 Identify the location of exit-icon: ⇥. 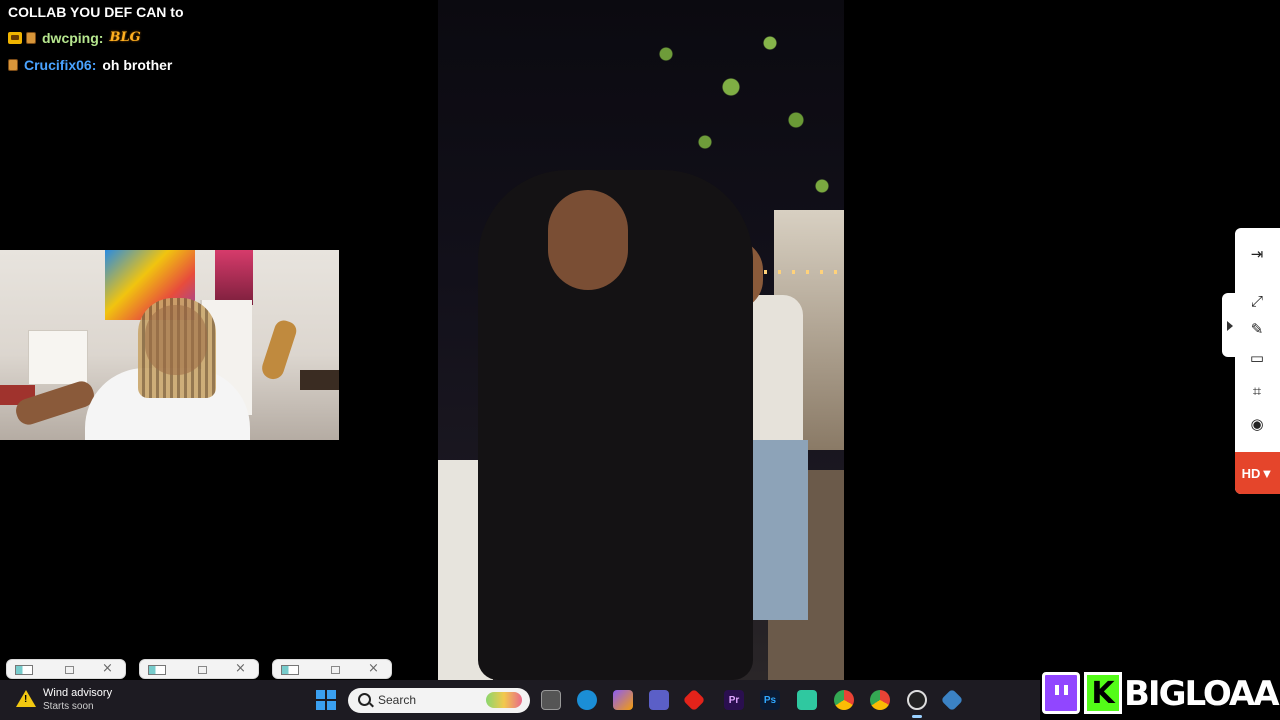
(1257, 254).